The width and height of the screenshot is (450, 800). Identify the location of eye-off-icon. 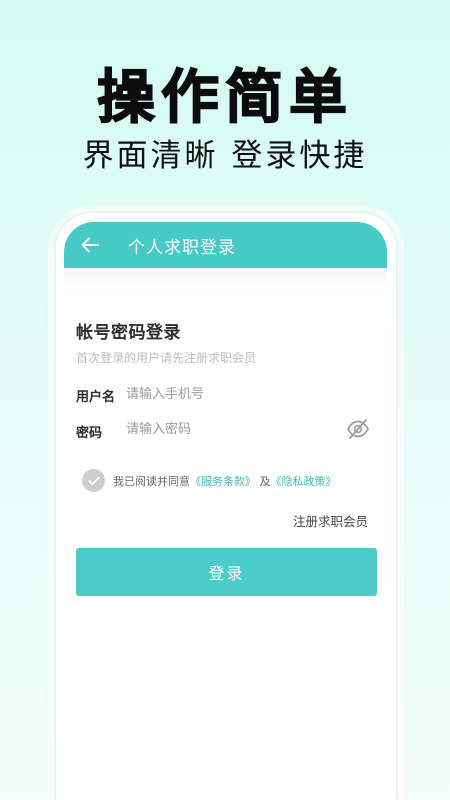
(358, 429).